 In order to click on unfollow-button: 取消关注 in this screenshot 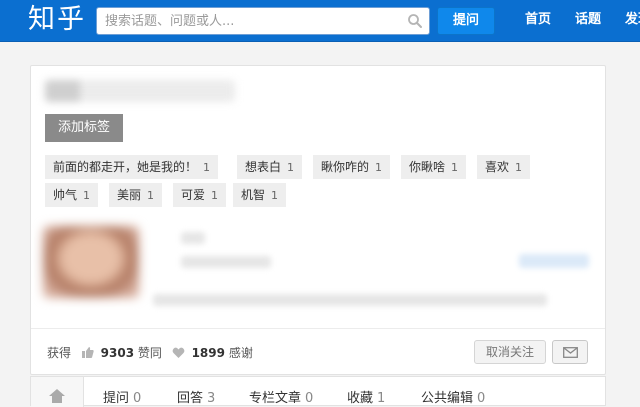, I will do `click(510, 352)`.